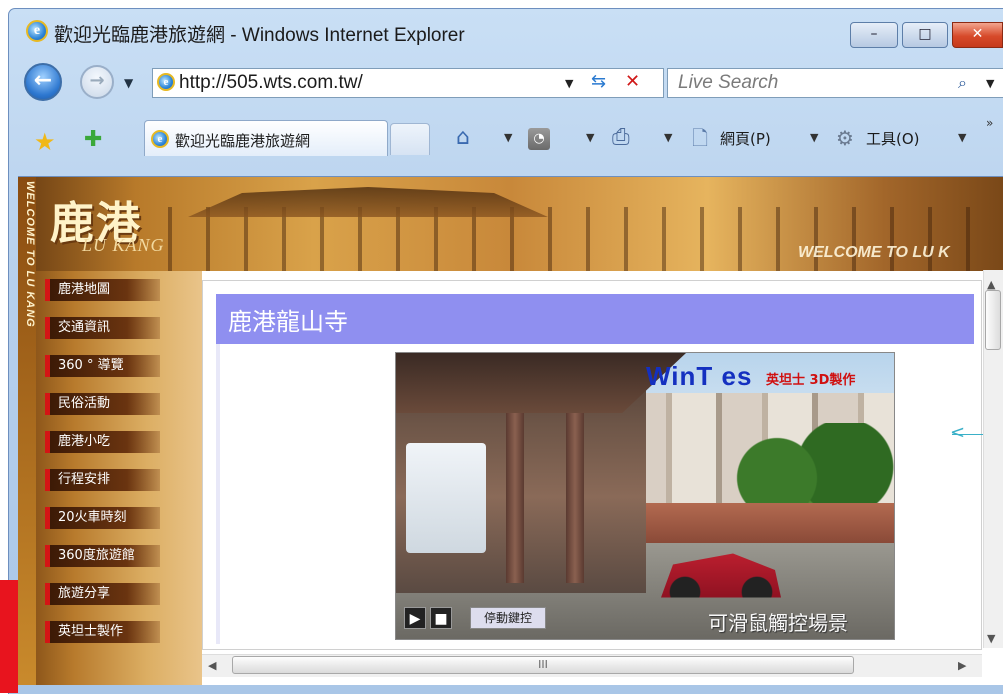  What do you see at coordinates (569, 83) in the screenshot?
I see `address-dropdown-icon: ▼` at bounding box center [569, 83].